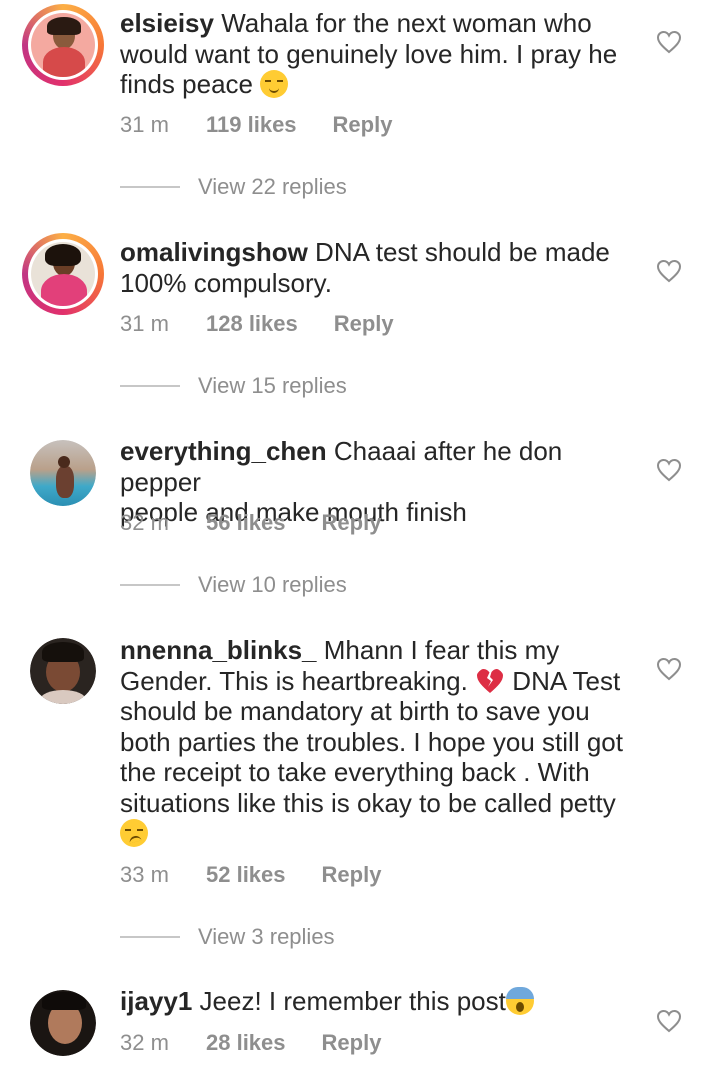 The image size is (720, 1068). I want to click on comment-username: omalivingshow, so click(214, 252).